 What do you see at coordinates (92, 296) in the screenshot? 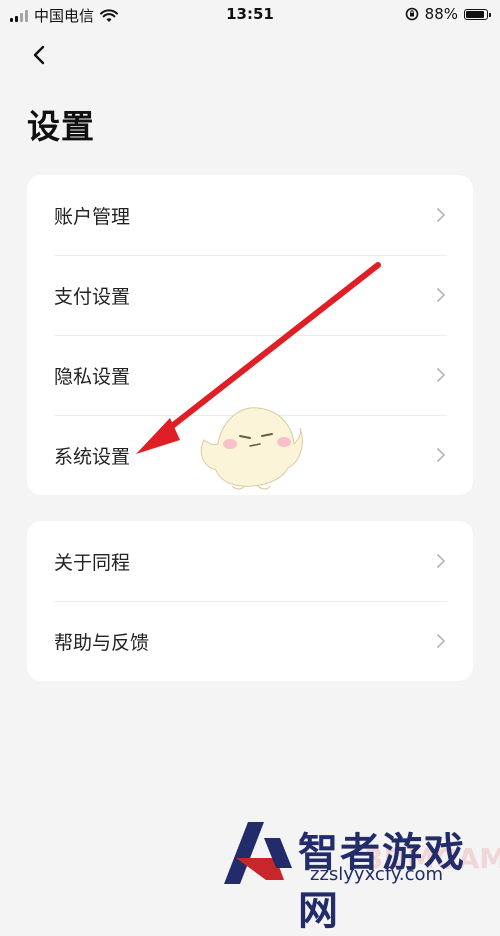
I see `settings-item-label: 支付设置` at bounding box center [92, 296].